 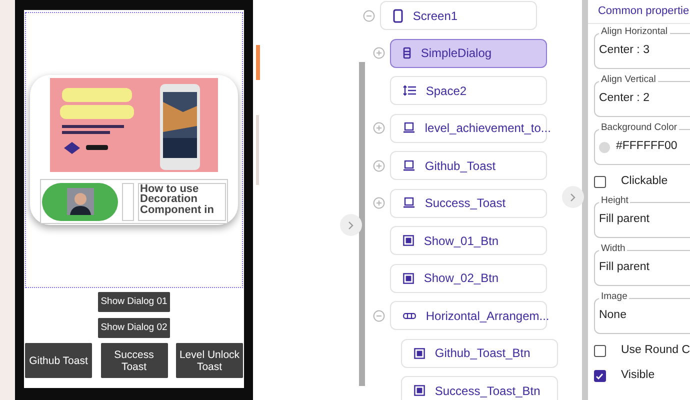 I want to click on tree-item: Show_01_Btn, so click(x=468, y=241).